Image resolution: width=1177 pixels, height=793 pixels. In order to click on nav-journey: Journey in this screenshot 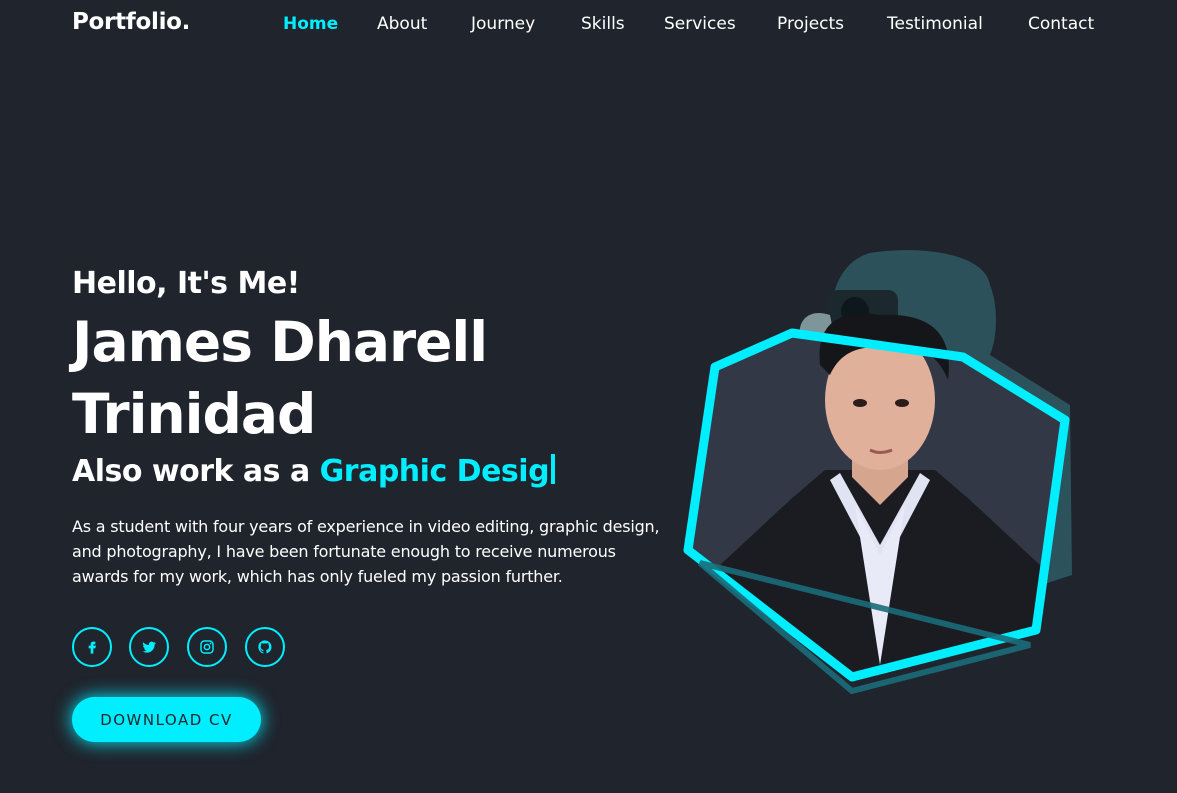, I will do `click(503, 24)`.